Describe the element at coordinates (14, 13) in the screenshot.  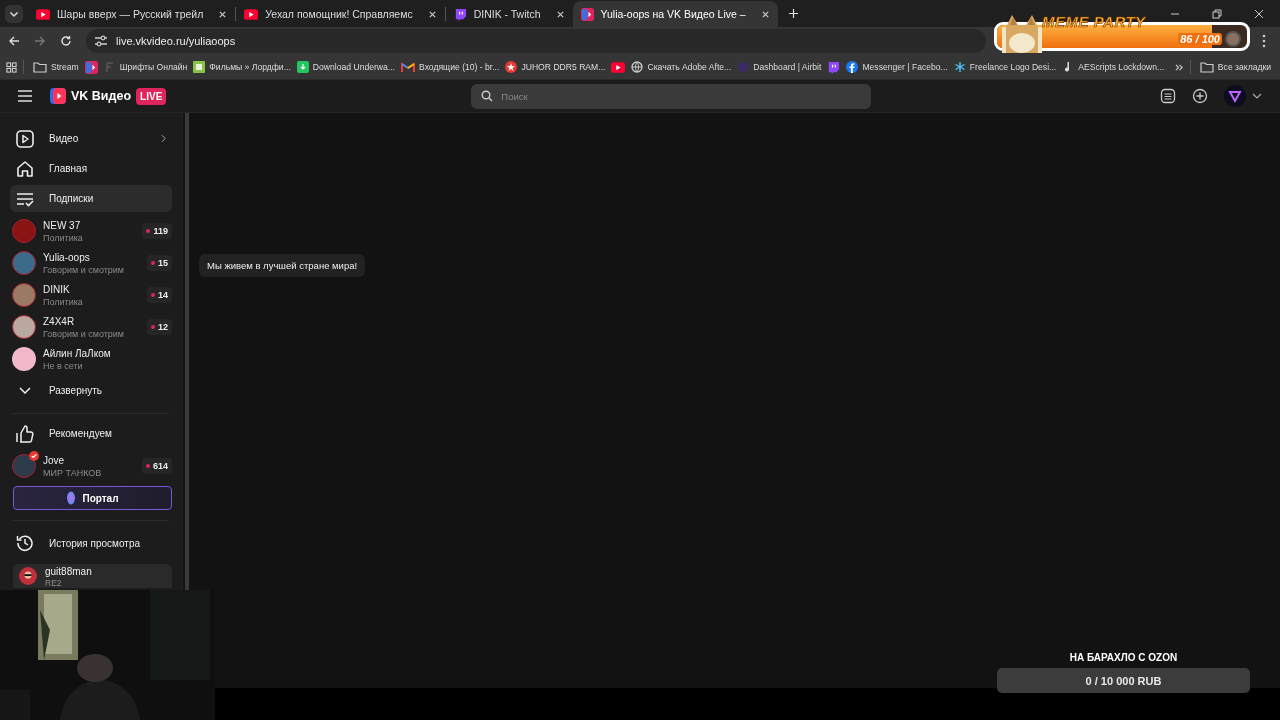
I see `tab-search-icon` at that location.